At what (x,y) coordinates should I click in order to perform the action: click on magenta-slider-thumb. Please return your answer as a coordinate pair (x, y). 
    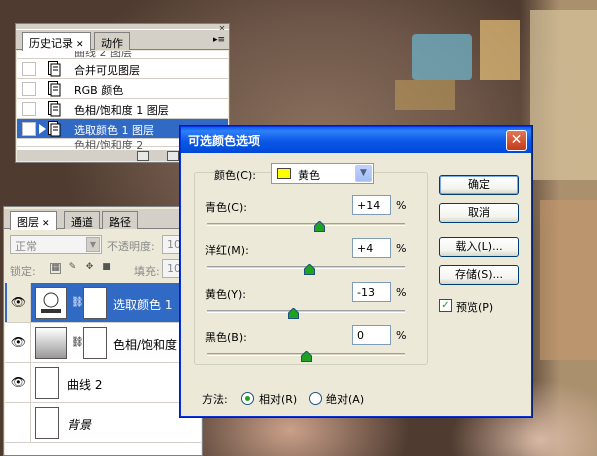
    Looking at the image, I should click on (310, 269).